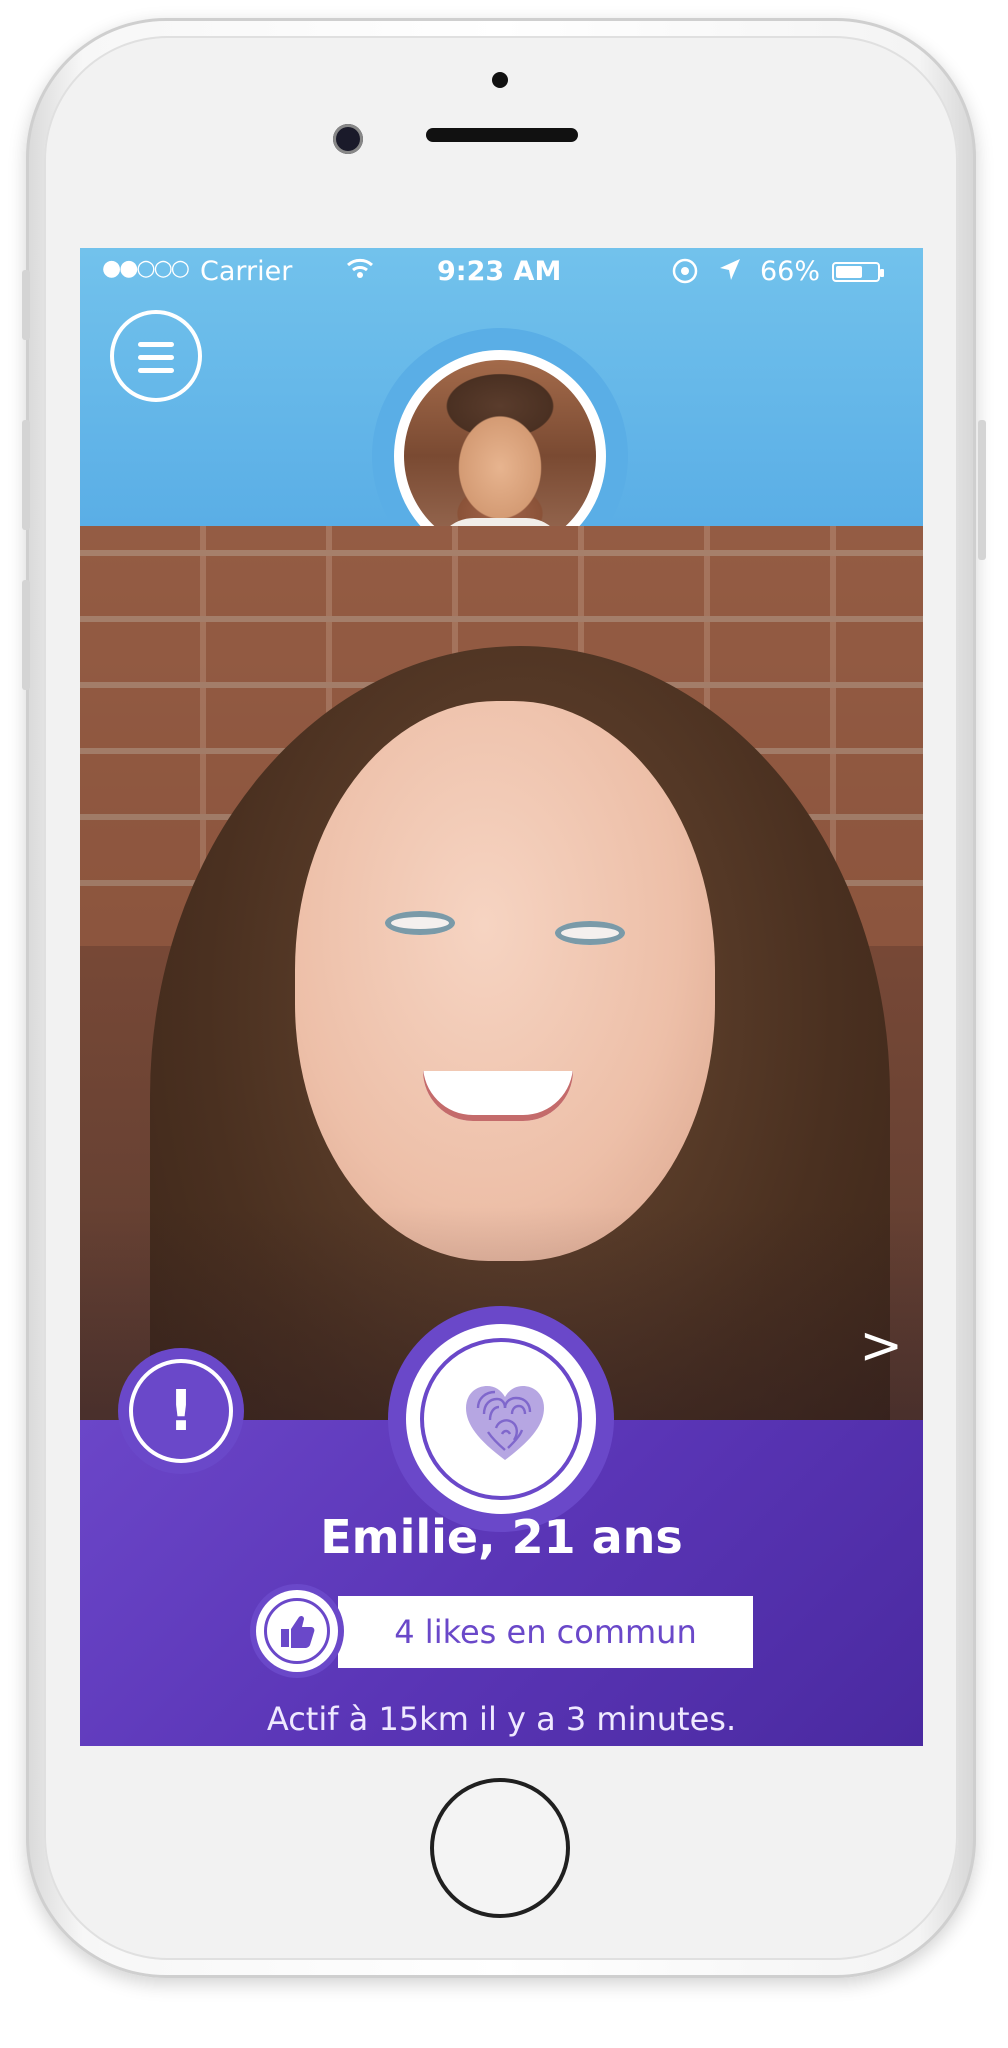  Describe the element at coordinates (500, 456) in the screenshot. I see `avatar-photo` at that location.